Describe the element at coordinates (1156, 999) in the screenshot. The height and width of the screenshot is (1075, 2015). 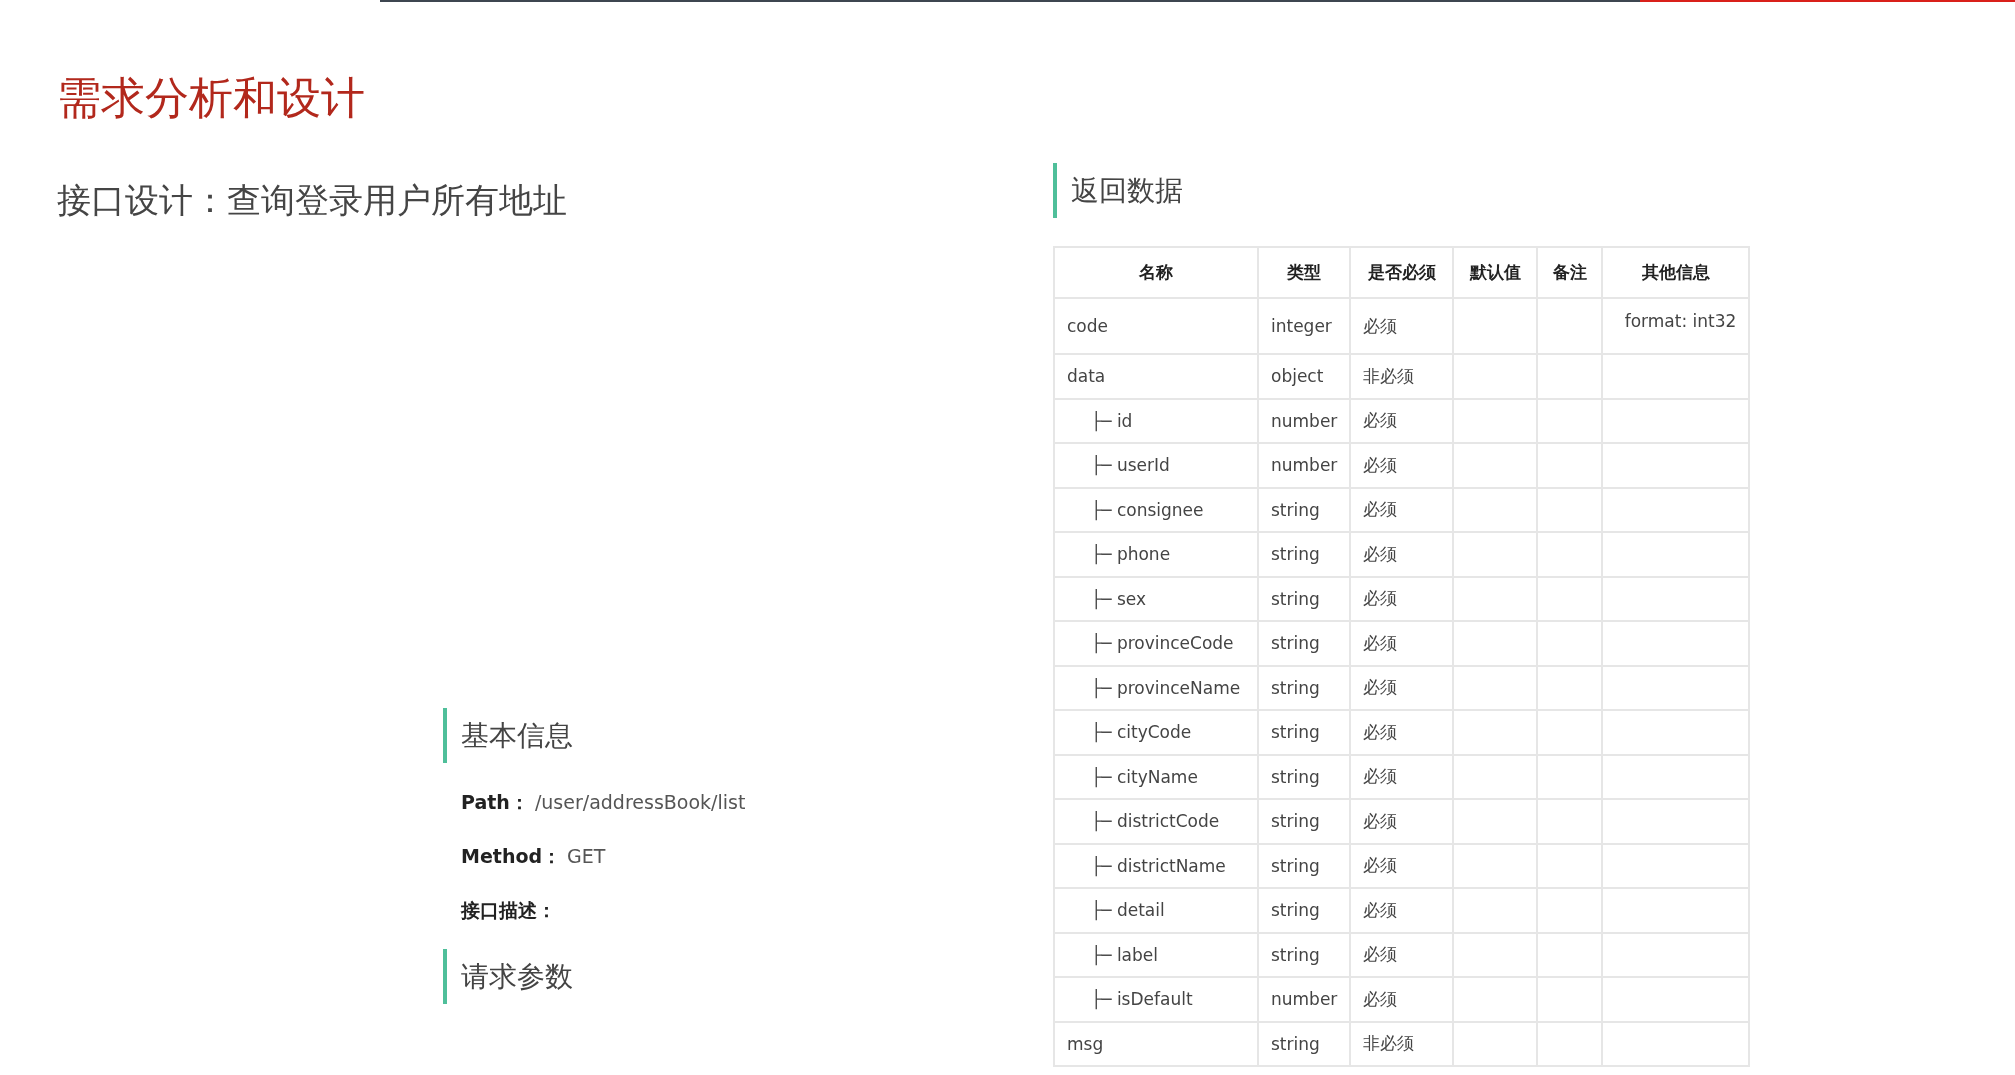
I see `table-cell: ├─ isDefault` at that location.